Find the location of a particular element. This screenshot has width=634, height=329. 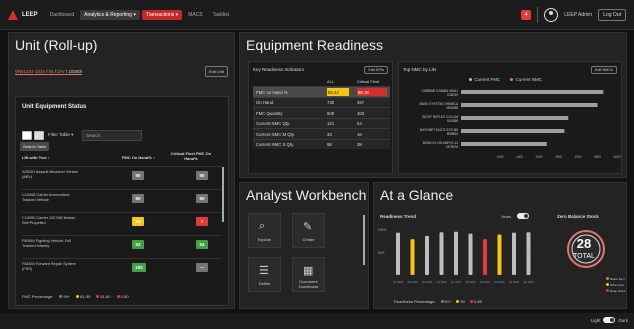

breadcrumb-div: DIV is located at coordinates (61, 71).